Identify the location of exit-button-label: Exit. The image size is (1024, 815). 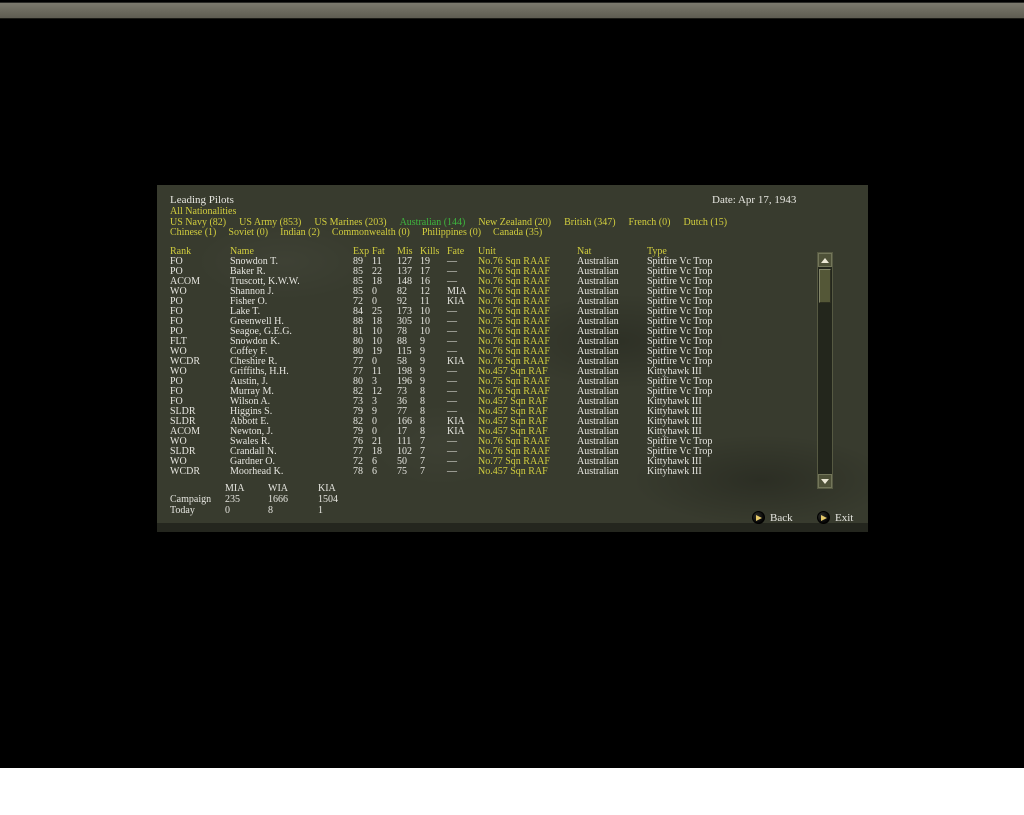
(844, 517).